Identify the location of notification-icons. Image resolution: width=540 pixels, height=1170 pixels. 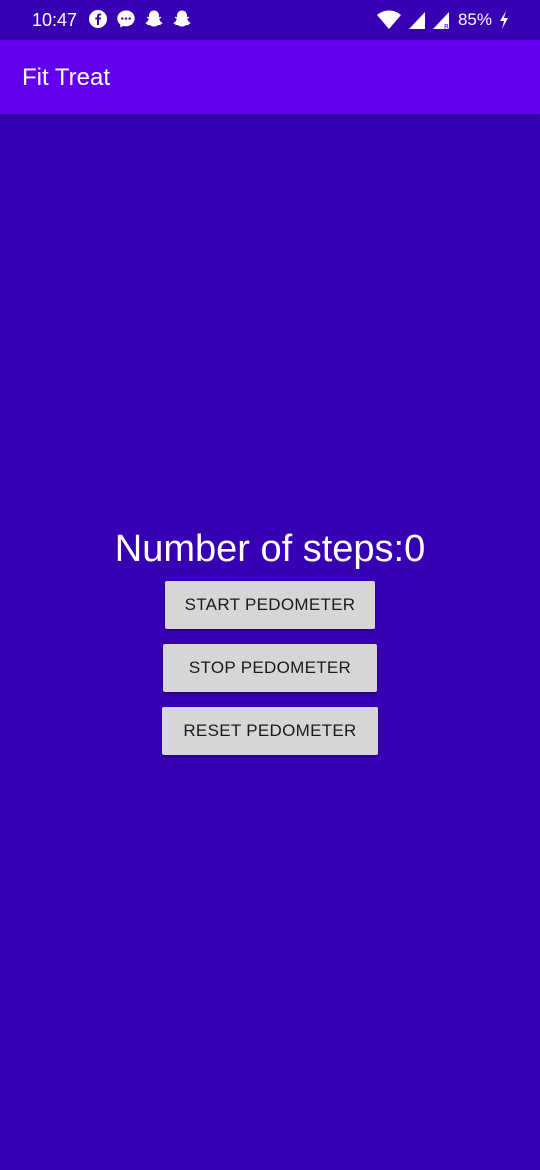
(140, 19).